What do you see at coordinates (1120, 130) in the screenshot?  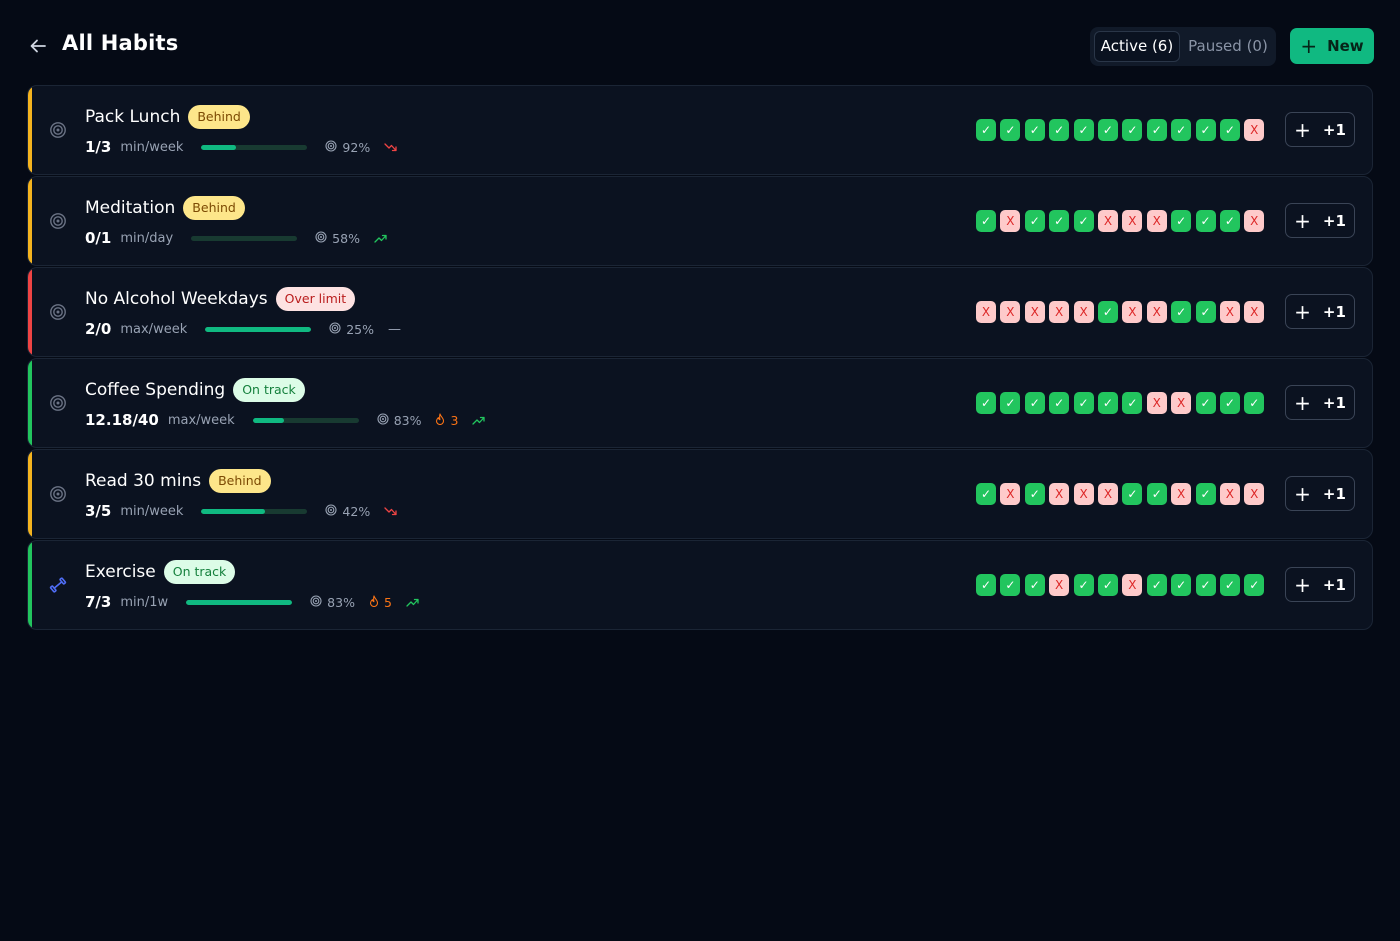 I see `history-grid: ✓ ✓ ✓ ✓ ✓ ✓ ✓ ✓ ✓ ✓ ✓ X` at bounding box center [1120, 130].